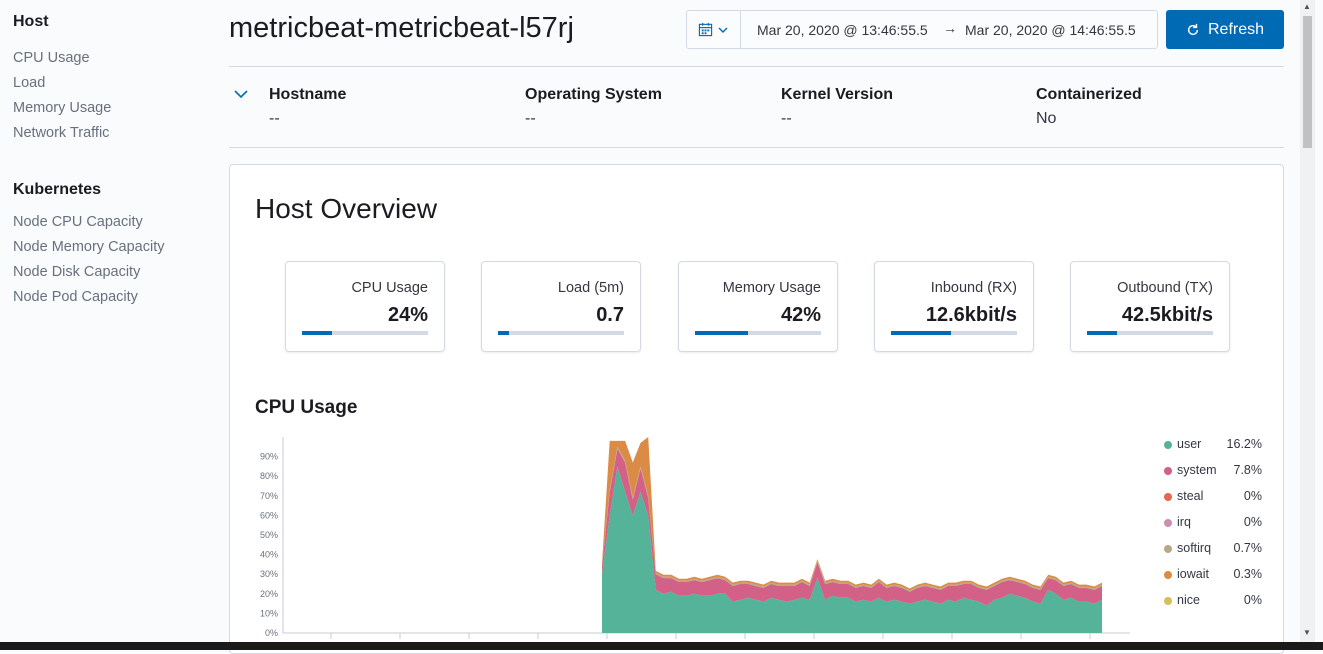 The width and height of the screenshot is (1323, 654). I want to click on legend-item-iowait: iowait 0.3%, so click(1212, 575).